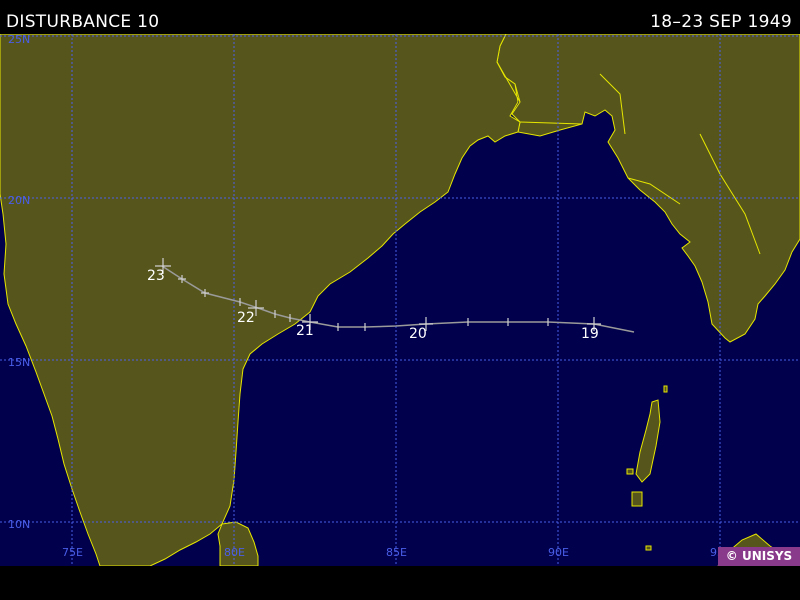  Describe the element at coordinates (19, 524) in the screenshot. I see `lat-label-10n: 10N` at that location.